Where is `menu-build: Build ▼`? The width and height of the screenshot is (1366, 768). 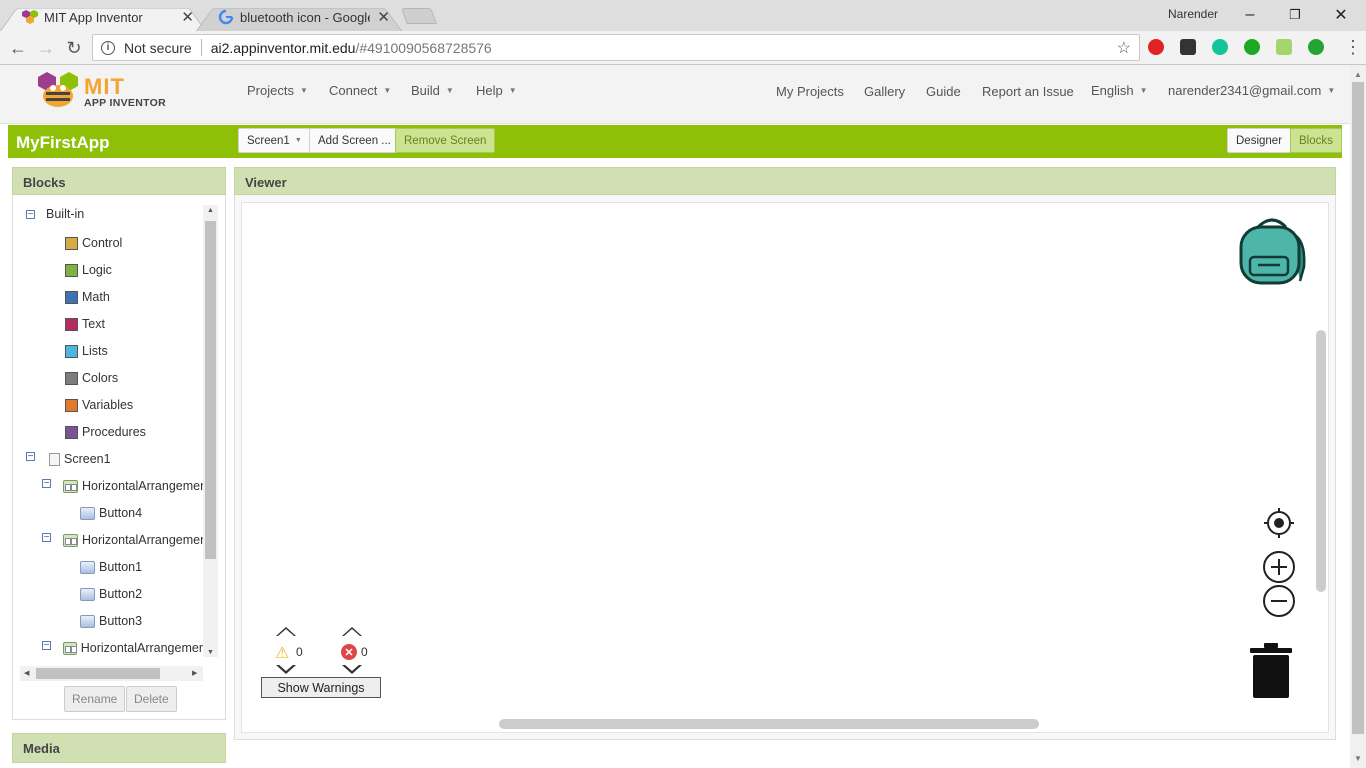
menu-build: Build ▼ is located at coordinates (432, 90).